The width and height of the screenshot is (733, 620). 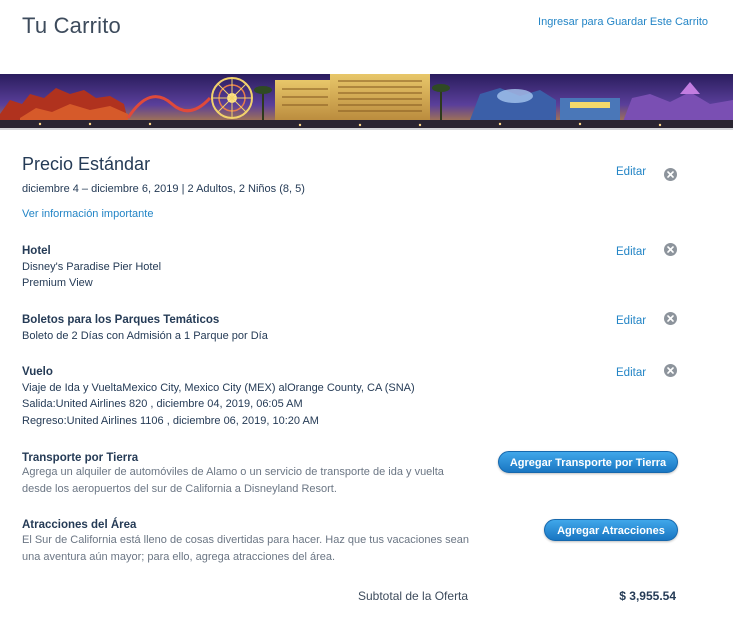 I want to click on remove-package-button, so click(x=670, y=174).